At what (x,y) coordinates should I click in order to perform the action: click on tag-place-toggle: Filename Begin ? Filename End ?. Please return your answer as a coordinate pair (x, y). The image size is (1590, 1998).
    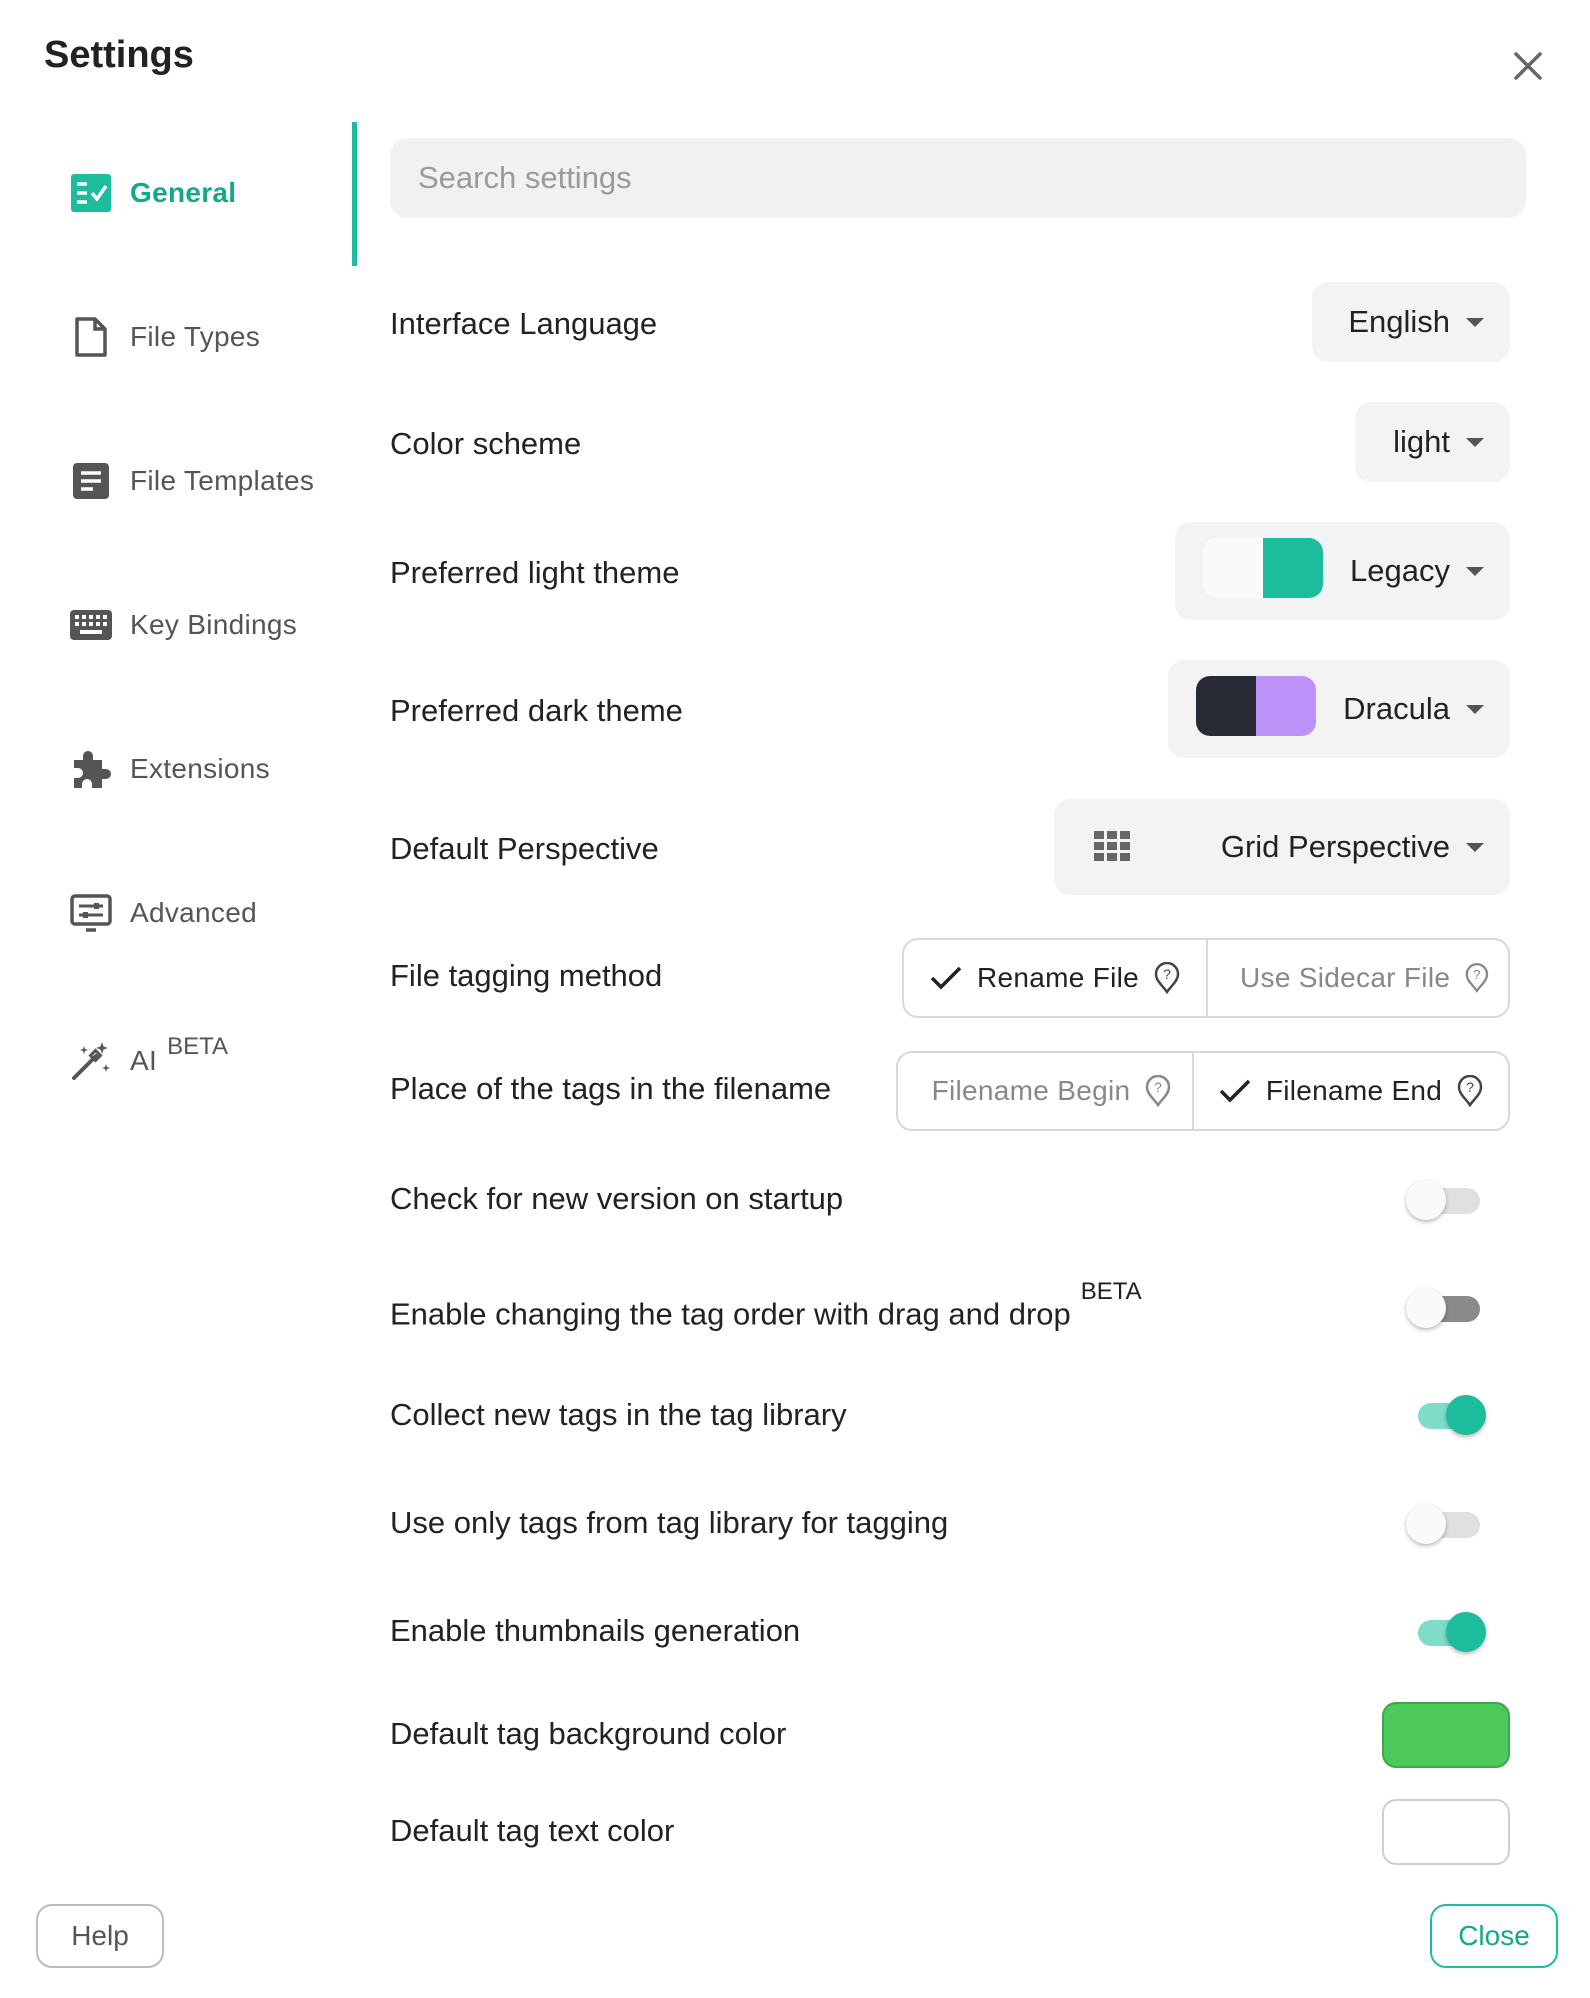
    Looking at the image, I should click on (1203, 1091).